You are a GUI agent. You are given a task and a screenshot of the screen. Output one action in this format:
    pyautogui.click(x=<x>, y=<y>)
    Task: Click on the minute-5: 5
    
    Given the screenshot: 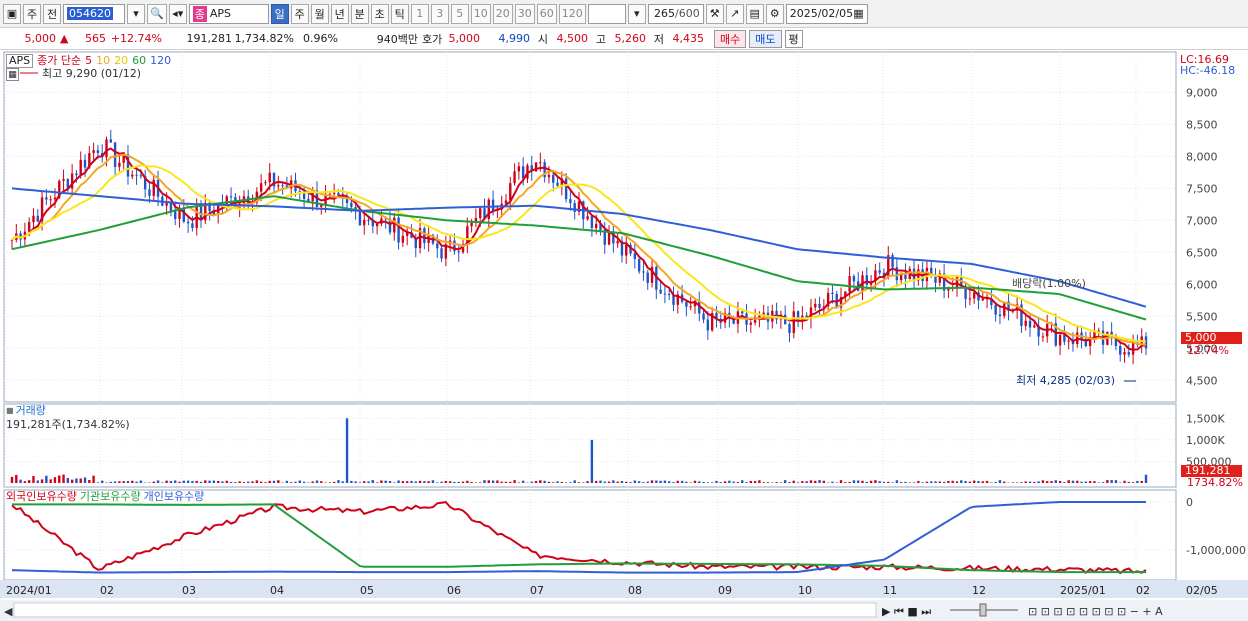 What is the action you would take?
    pyautogui.click(x=459, y=13)
    